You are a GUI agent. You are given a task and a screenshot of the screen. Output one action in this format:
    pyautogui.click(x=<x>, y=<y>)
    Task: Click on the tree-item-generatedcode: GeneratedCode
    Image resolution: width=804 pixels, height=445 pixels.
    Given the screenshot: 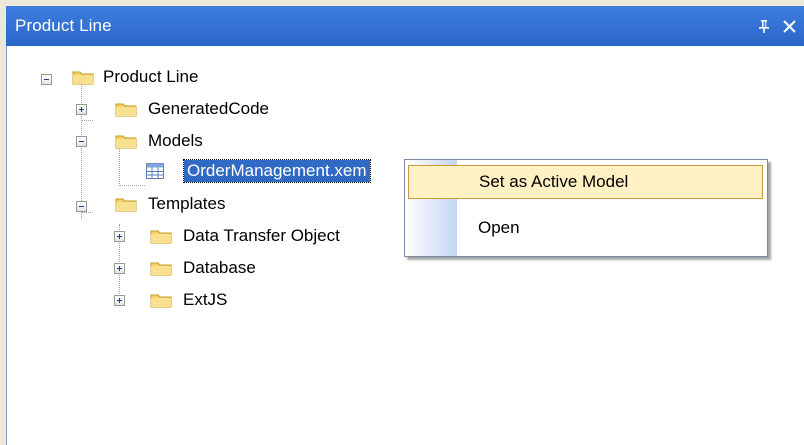 What is the action you would take?
    pyautogui.click(x=157, y=109)
    